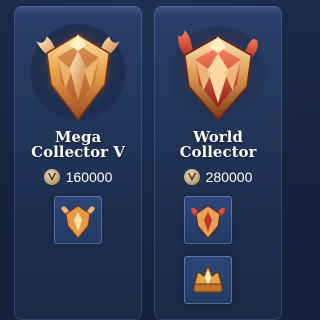  Describe the element at coordinates (218, 74) in the screenshot. I see `world-collector-emblem-icon` at that location.